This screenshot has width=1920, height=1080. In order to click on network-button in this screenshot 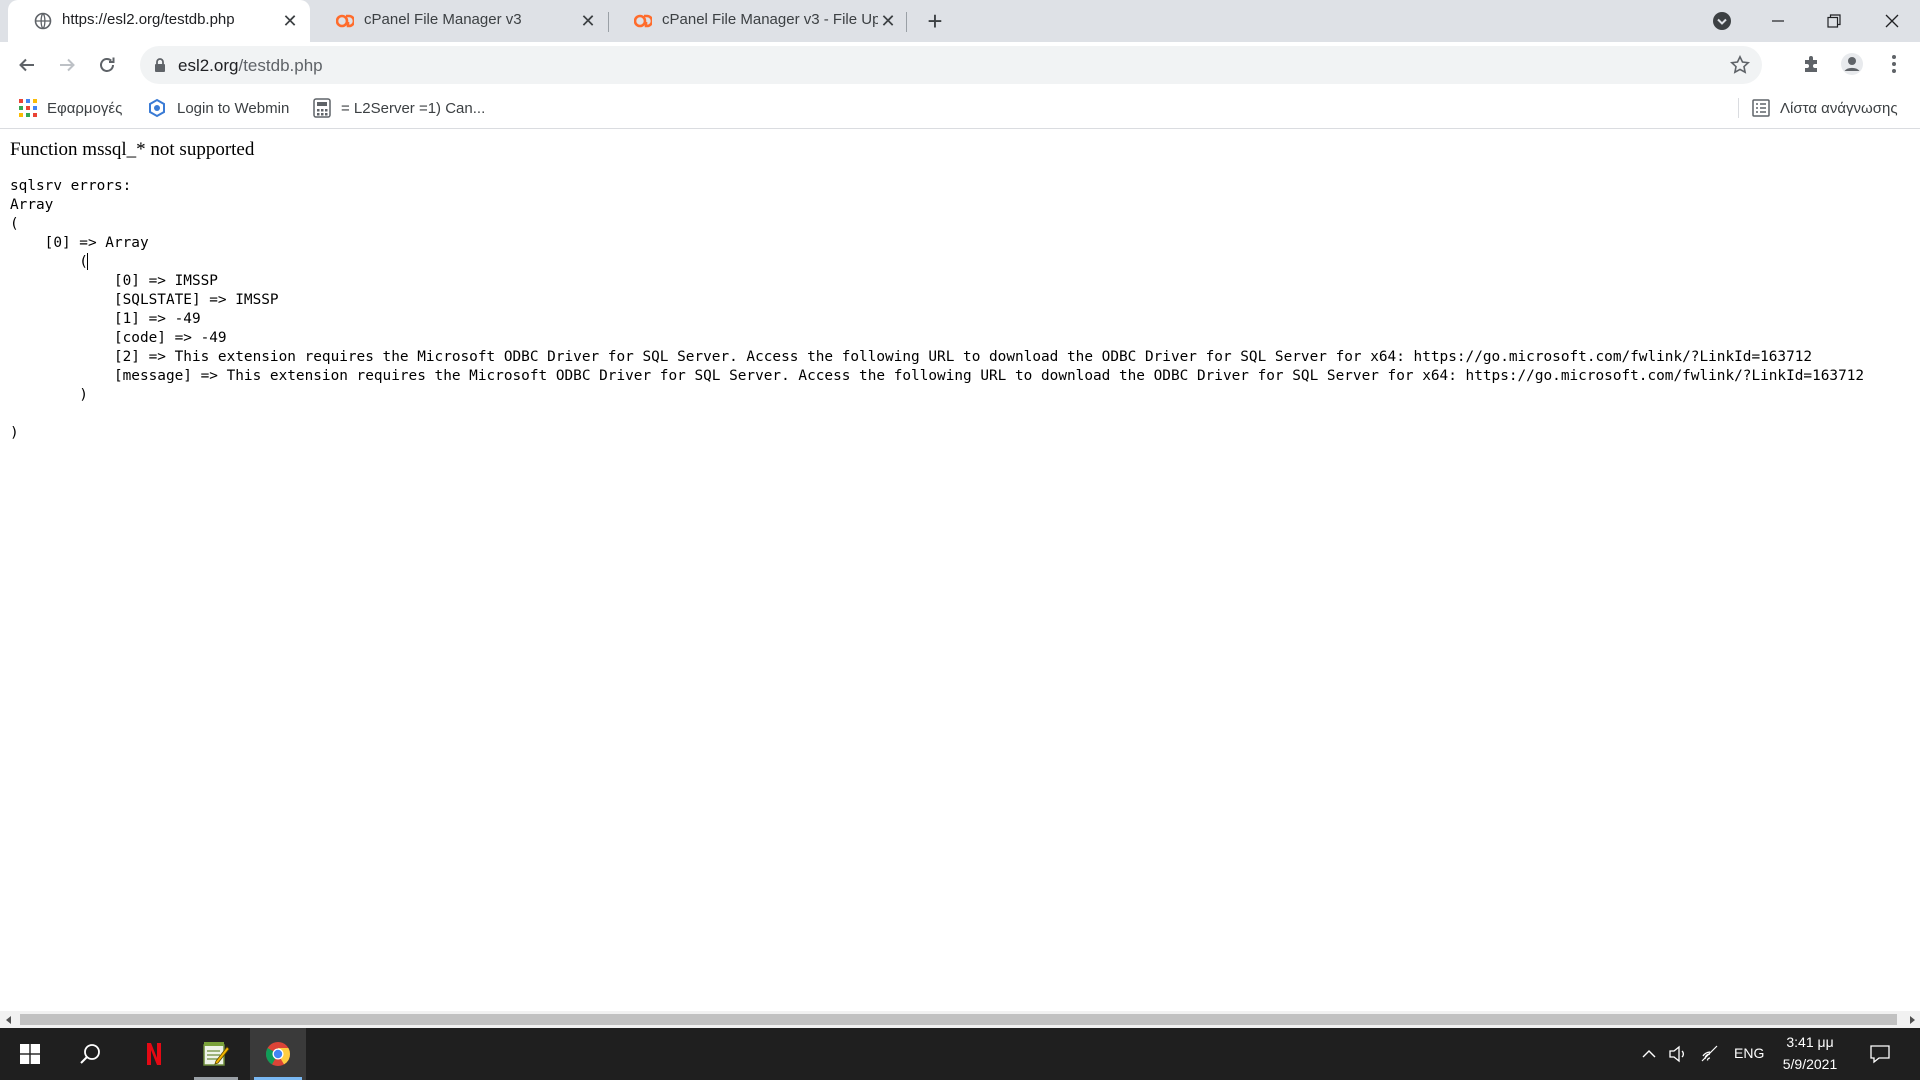, I will do `click(1710, 1054)`.